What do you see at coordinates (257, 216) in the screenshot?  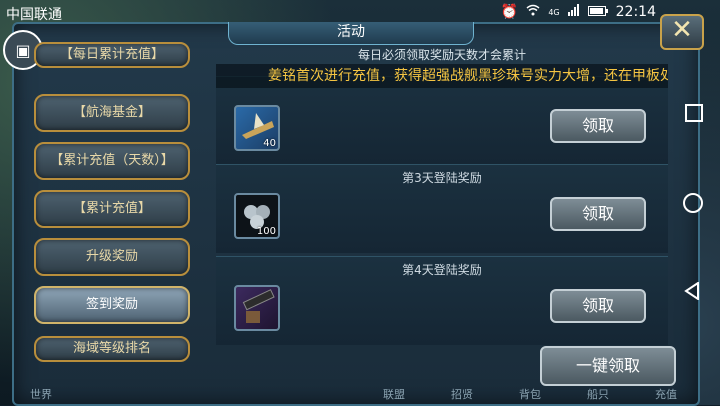 I see `cannonball-item-icon: 100` at bounding box center [257, 216].